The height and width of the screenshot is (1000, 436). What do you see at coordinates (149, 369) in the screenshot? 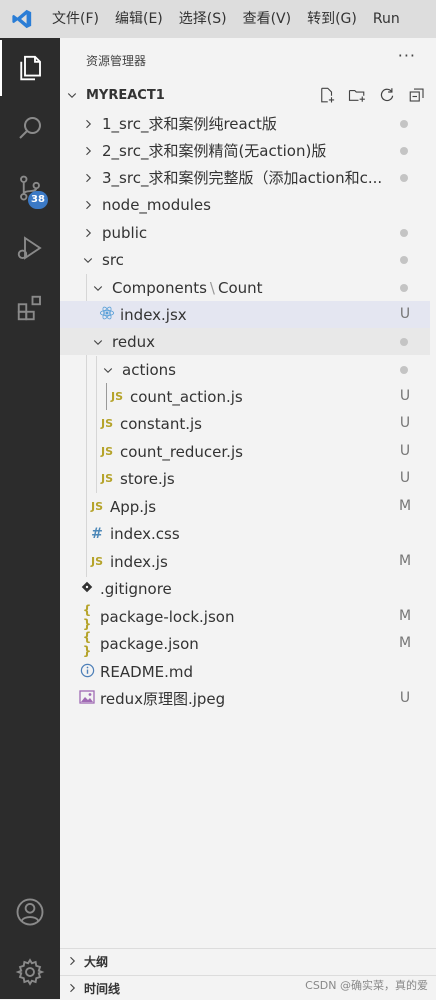
I see `tree-item-label: actions` at bounding box center [149, 369].